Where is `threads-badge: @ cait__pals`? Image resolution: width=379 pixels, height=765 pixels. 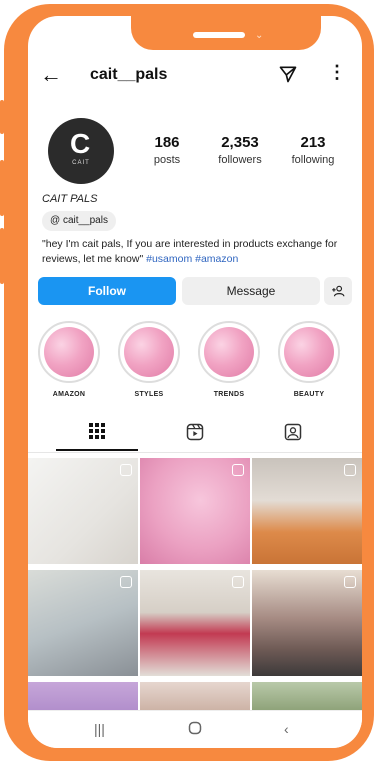 threads-badge: @ cait__pals is located at coordinates (79, 221).